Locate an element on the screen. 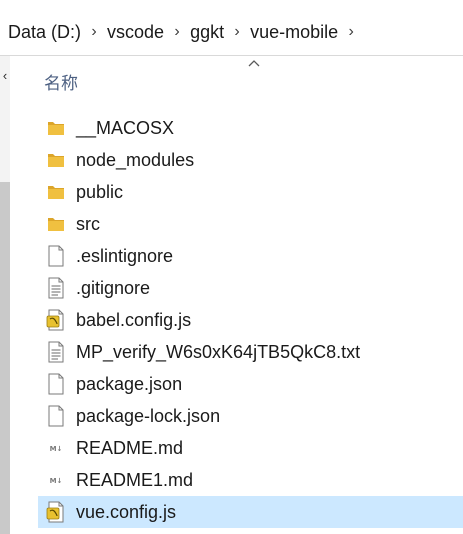  file-list-item: M↓ README.md is located at coordinates (250, 448).